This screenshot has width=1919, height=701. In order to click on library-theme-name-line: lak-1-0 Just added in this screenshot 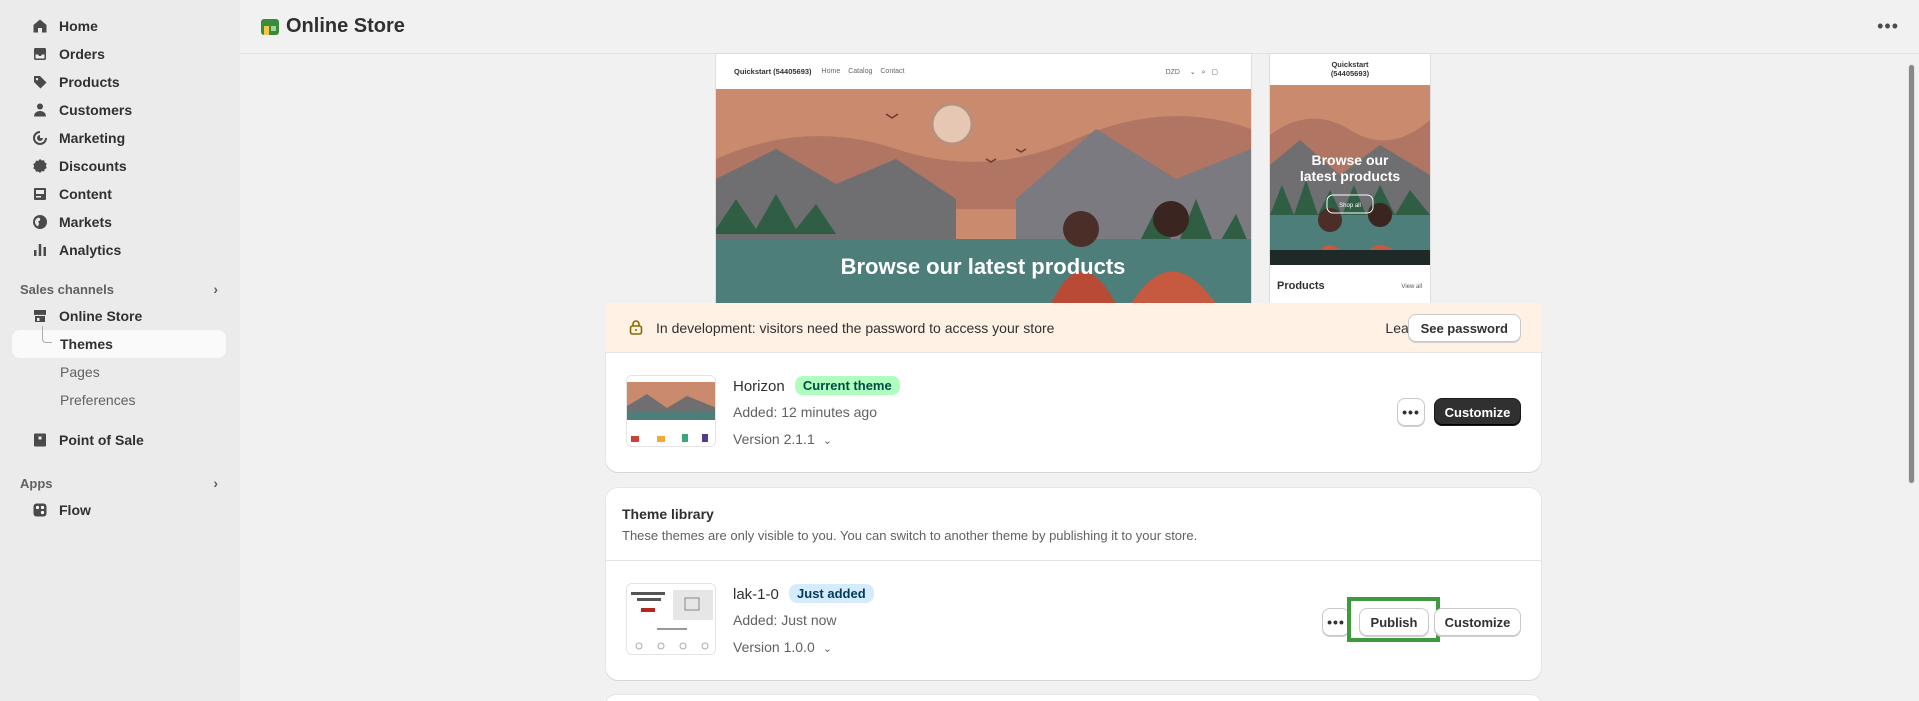, I will do `click(803, 593)`.